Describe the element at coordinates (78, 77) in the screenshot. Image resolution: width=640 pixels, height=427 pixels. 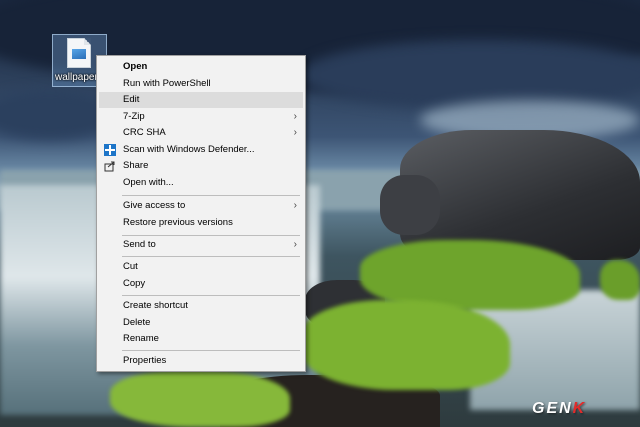
I see `desktop-icon-label: wallpaper-` at that location.